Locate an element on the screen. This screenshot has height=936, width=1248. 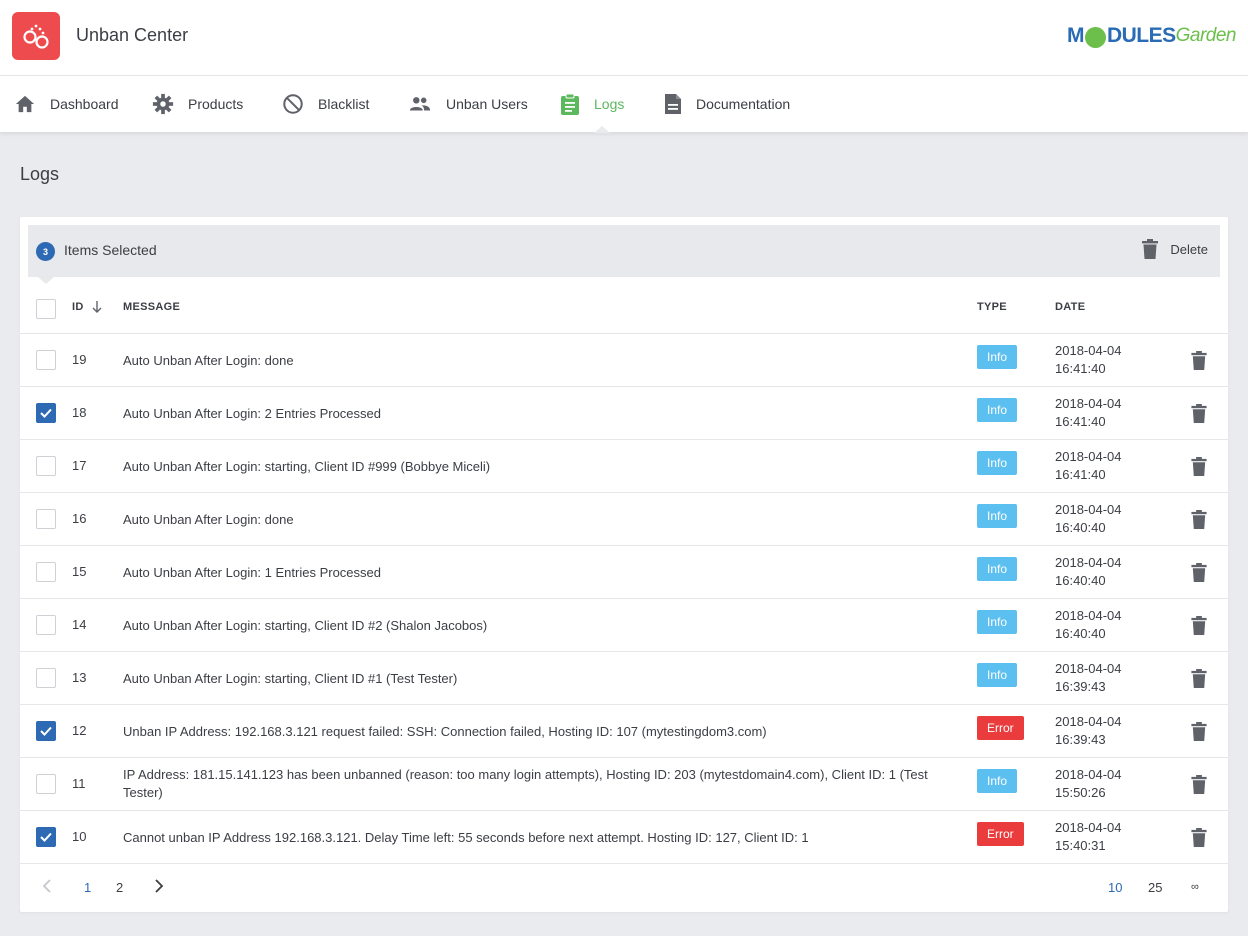
nav-item-blacklist: Blacklist is located at coordinates (325, 104).